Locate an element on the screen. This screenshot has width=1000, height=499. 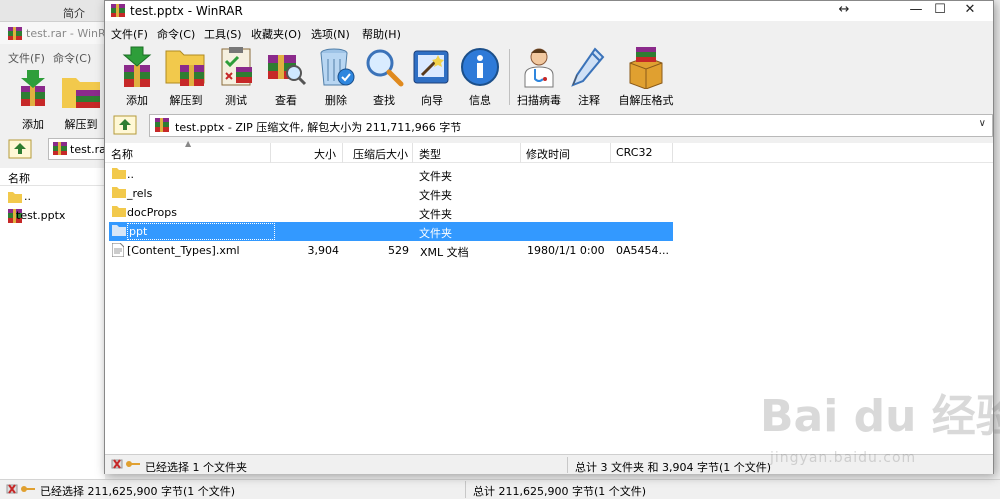
up-folder-button is located at coordinates (125, 125).